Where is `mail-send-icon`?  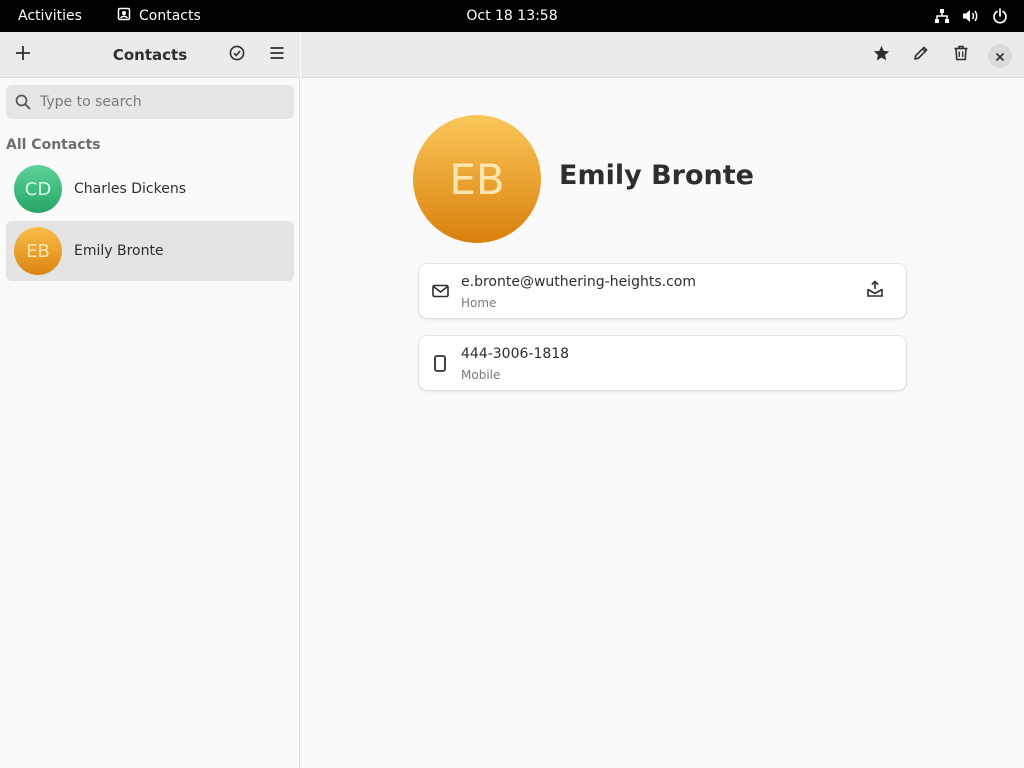
mail-send-icon is located at coordinates (875, 291).